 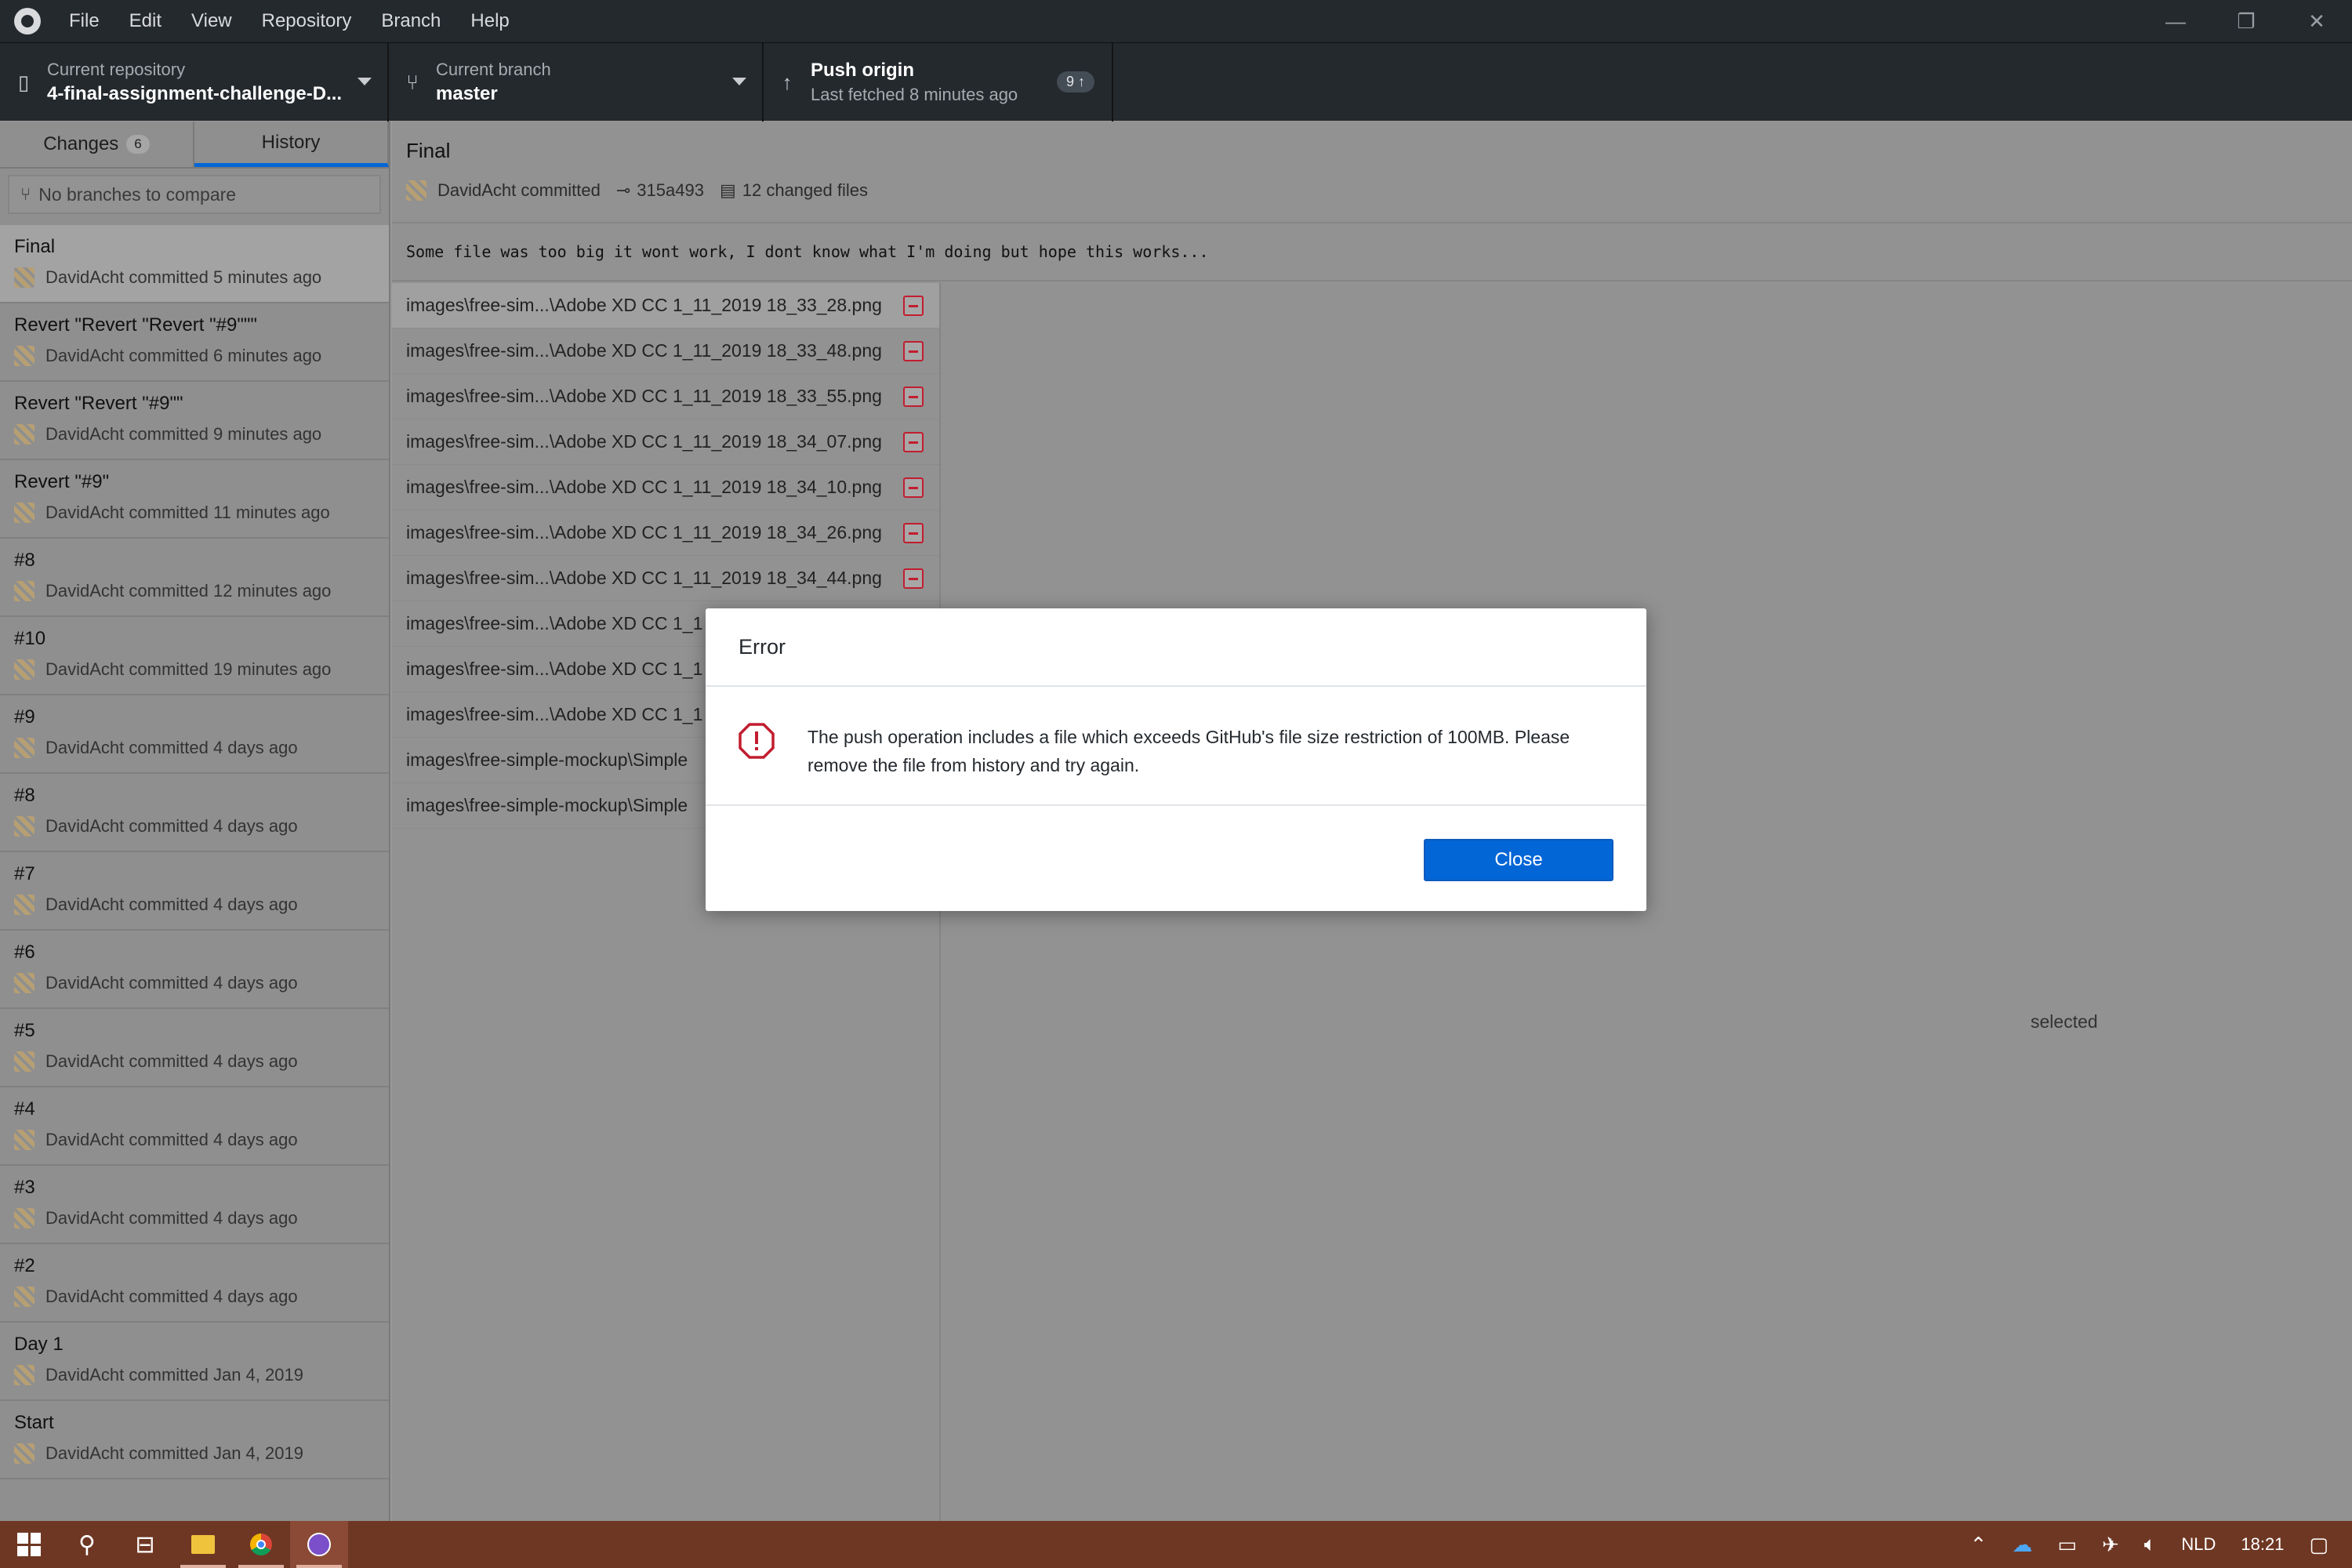 What do you see at coordinates (84, 21) in the screenshot?
I see `menu-file: File` at bounding box center [84, 21].